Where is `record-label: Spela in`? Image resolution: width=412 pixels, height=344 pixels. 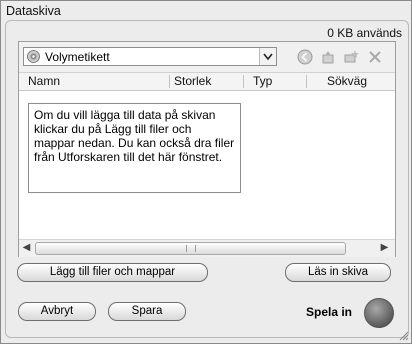 record-label: Spela in is located at coordinates (329, 312).